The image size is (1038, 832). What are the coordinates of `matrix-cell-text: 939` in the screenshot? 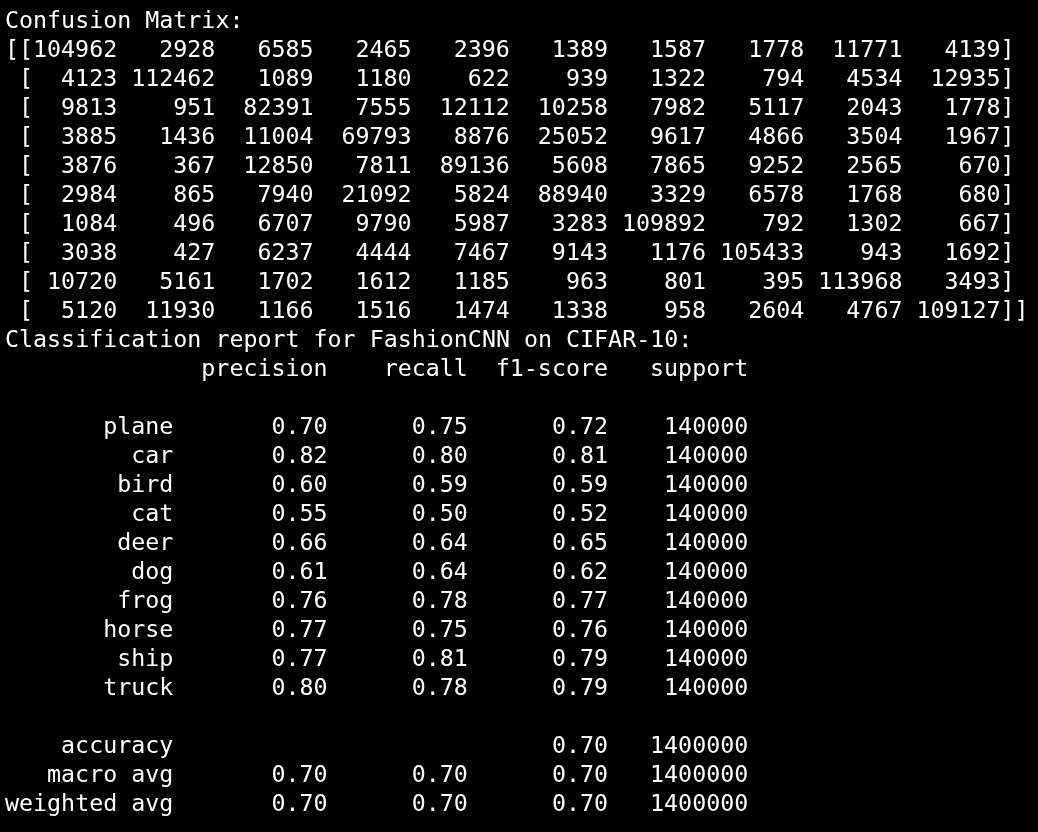 It's located at (586, 77).